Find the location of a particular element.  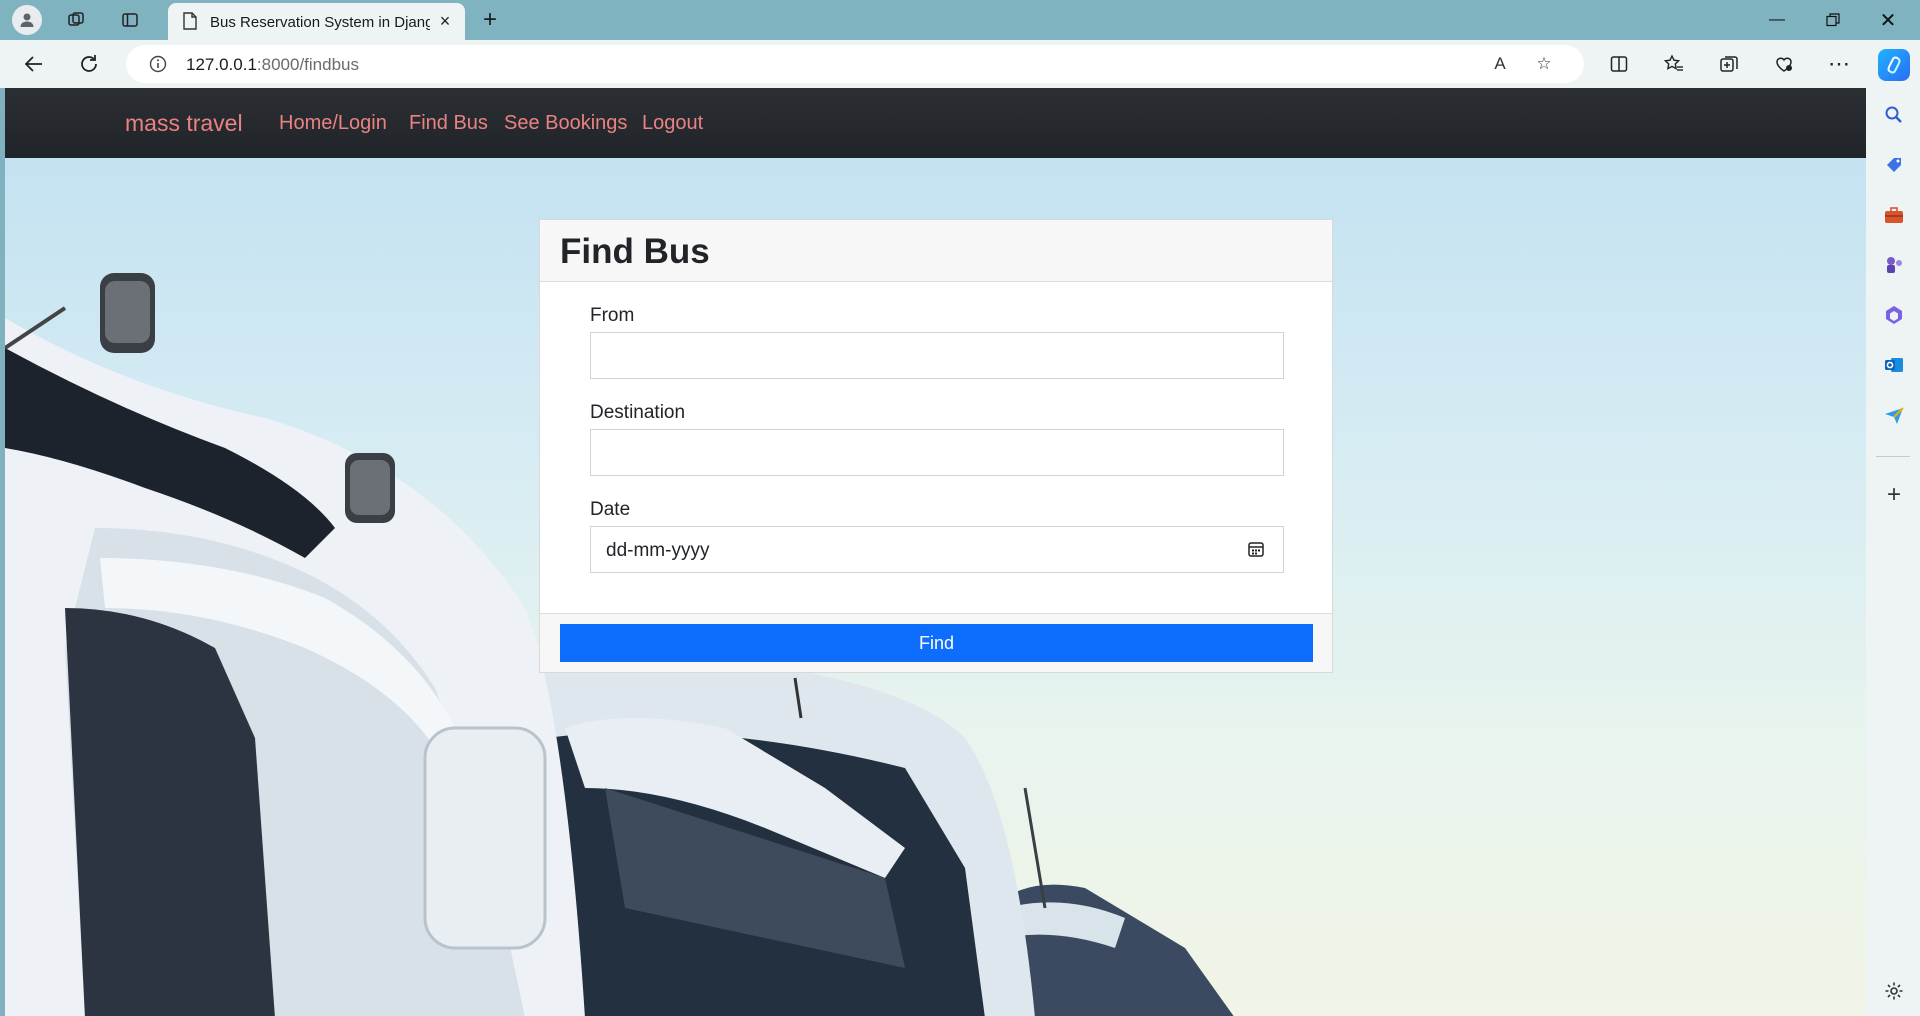

edge-sidebar: + is located at coordinates (1893, 532).